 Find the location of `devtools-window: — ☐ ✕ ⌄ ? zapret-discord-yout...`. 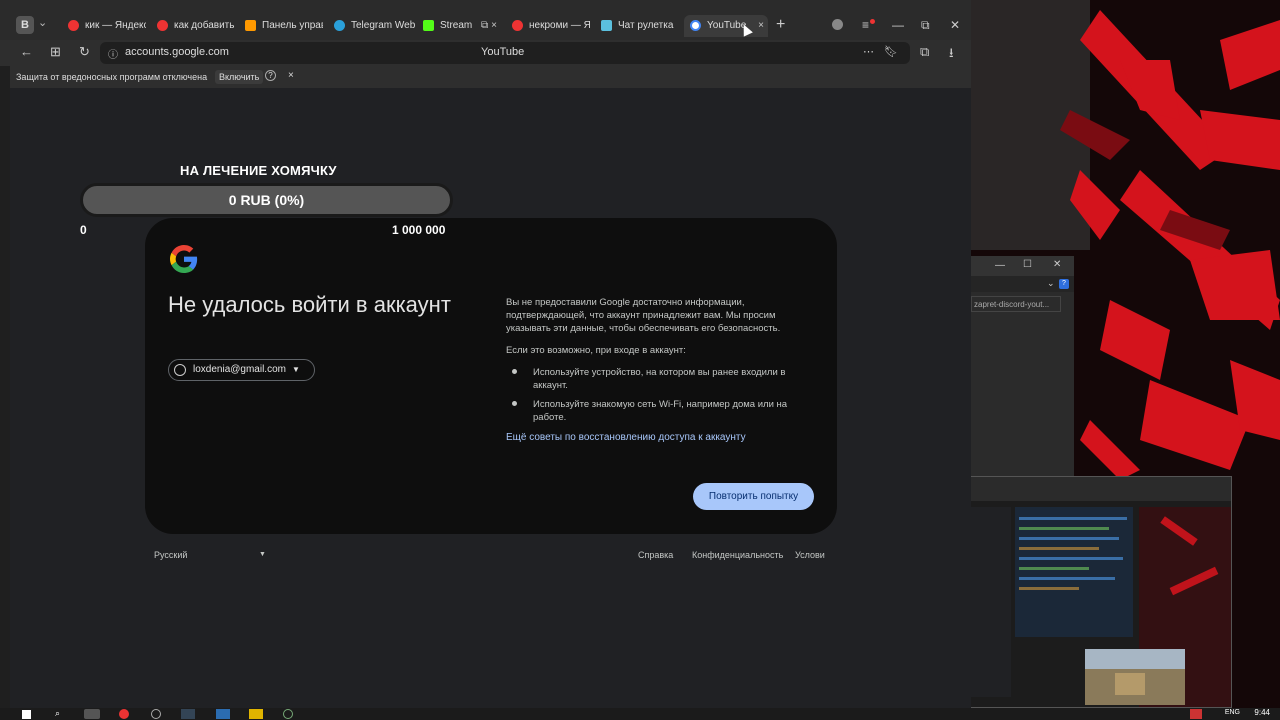

devtools-window: — ☐ ✕ ⌄ ? zapret-discord-yout... is located at coordinates (1022, 366).